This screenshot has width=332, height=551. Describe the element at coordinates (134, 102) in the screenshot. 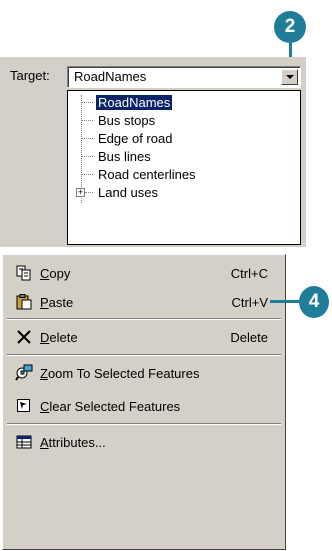

I see `list-item-label-selected: RoadNames` at that location.